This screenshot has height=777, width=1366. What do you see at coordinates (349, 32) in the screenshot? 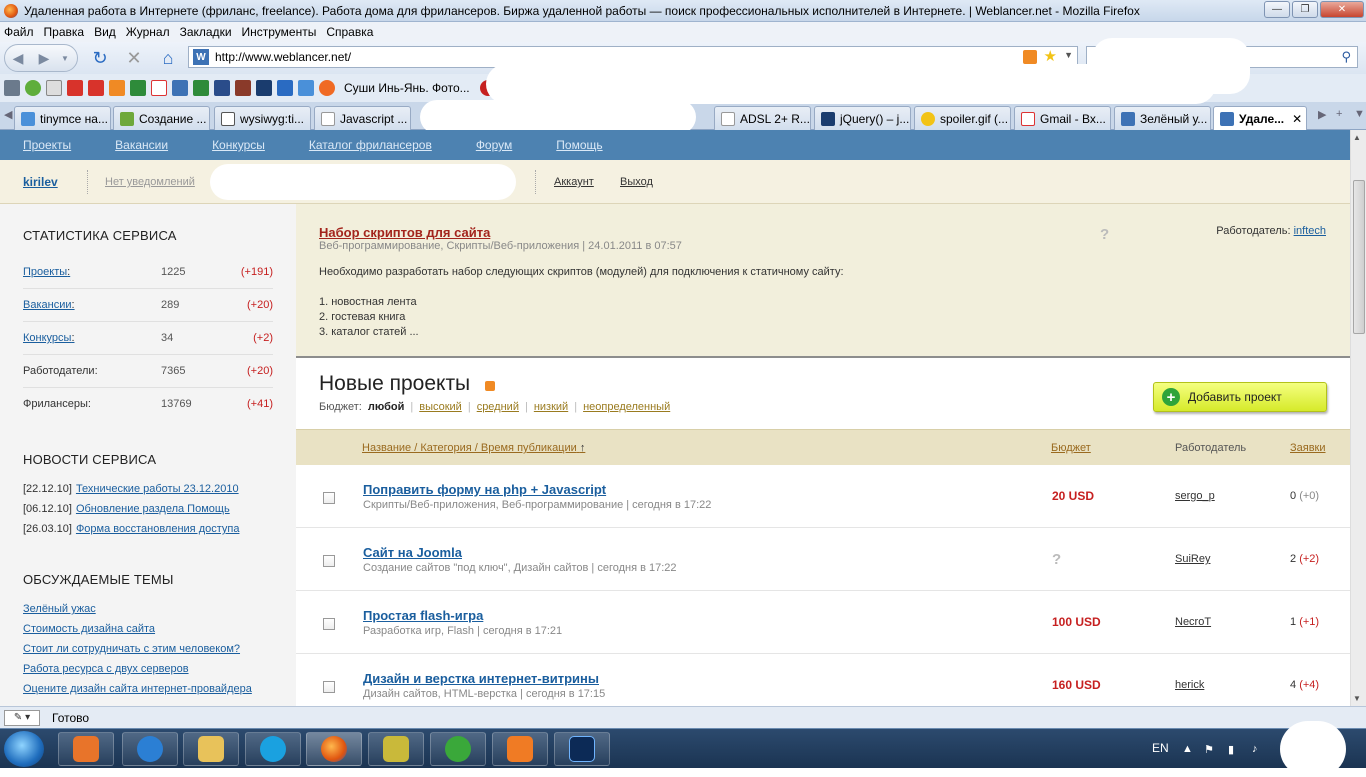
I see `menu-help: Справка` at bounding box center [349, 32].